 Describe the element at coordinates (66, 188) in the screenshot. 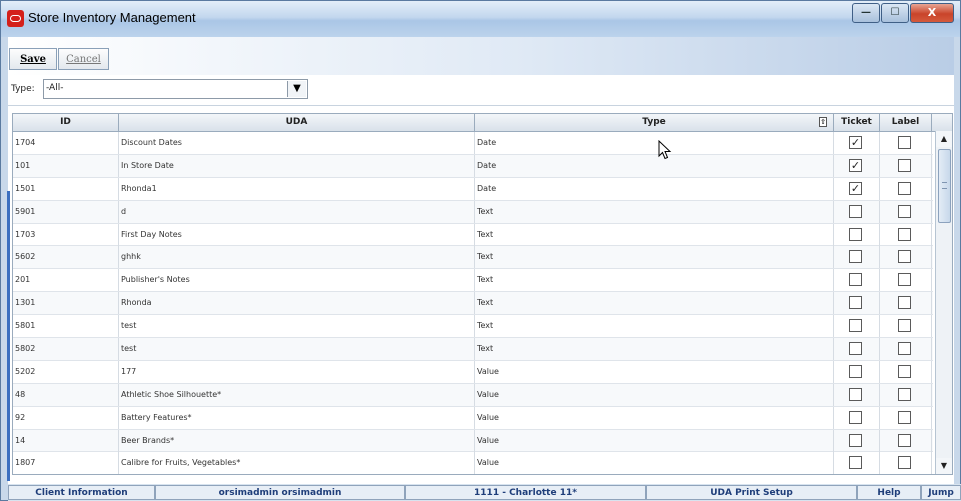

I see `cell-id: 1501` at that location.